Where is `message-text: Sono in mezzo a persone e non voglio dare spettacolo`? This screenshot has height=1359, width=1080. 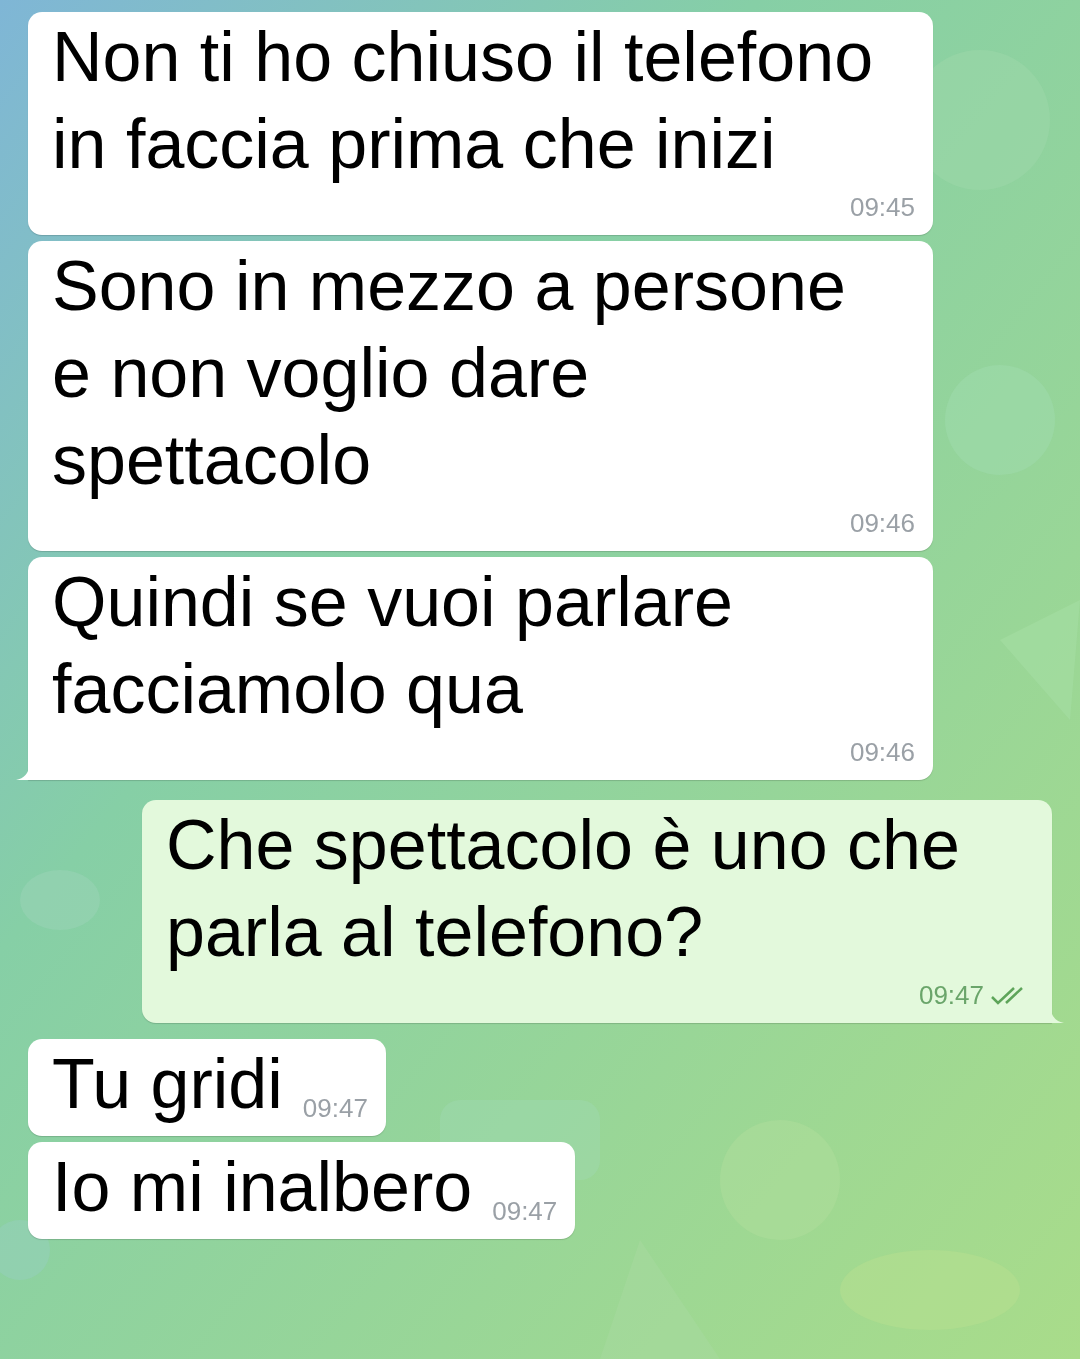
message-text: Sono in mezzo a persone e non voglio dare spettacolo is located at coordinates (449, 373).